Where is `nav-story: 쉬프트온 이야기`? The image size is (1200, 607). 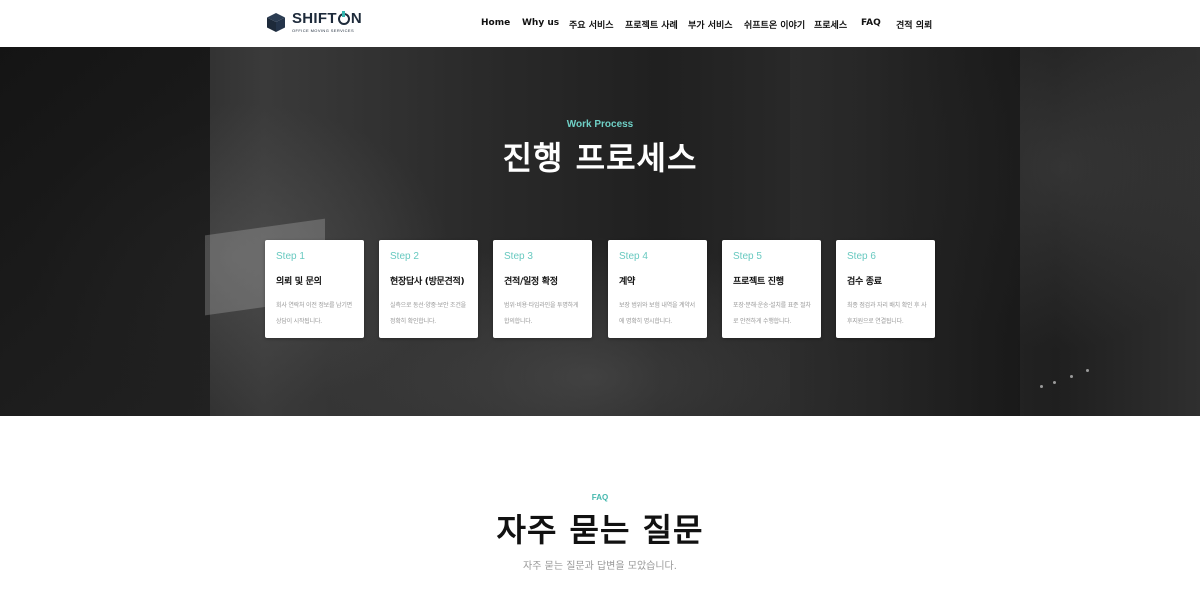 nav-story: 쉬프트온 이야기 is located at coordinates (774, 24).